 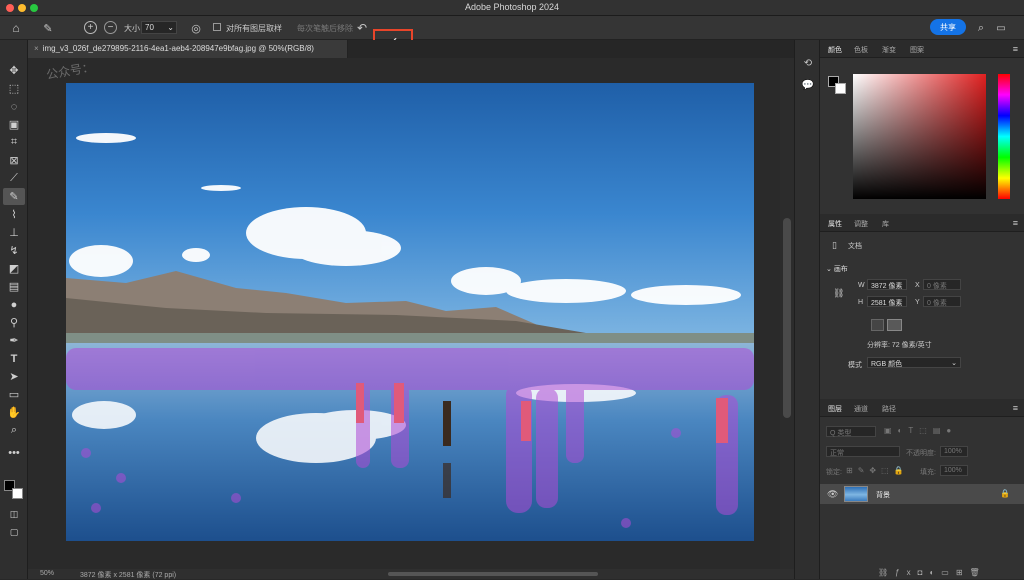 I want to click on layer-row: 👁 背景 🔒, so click(x=922, y=494).